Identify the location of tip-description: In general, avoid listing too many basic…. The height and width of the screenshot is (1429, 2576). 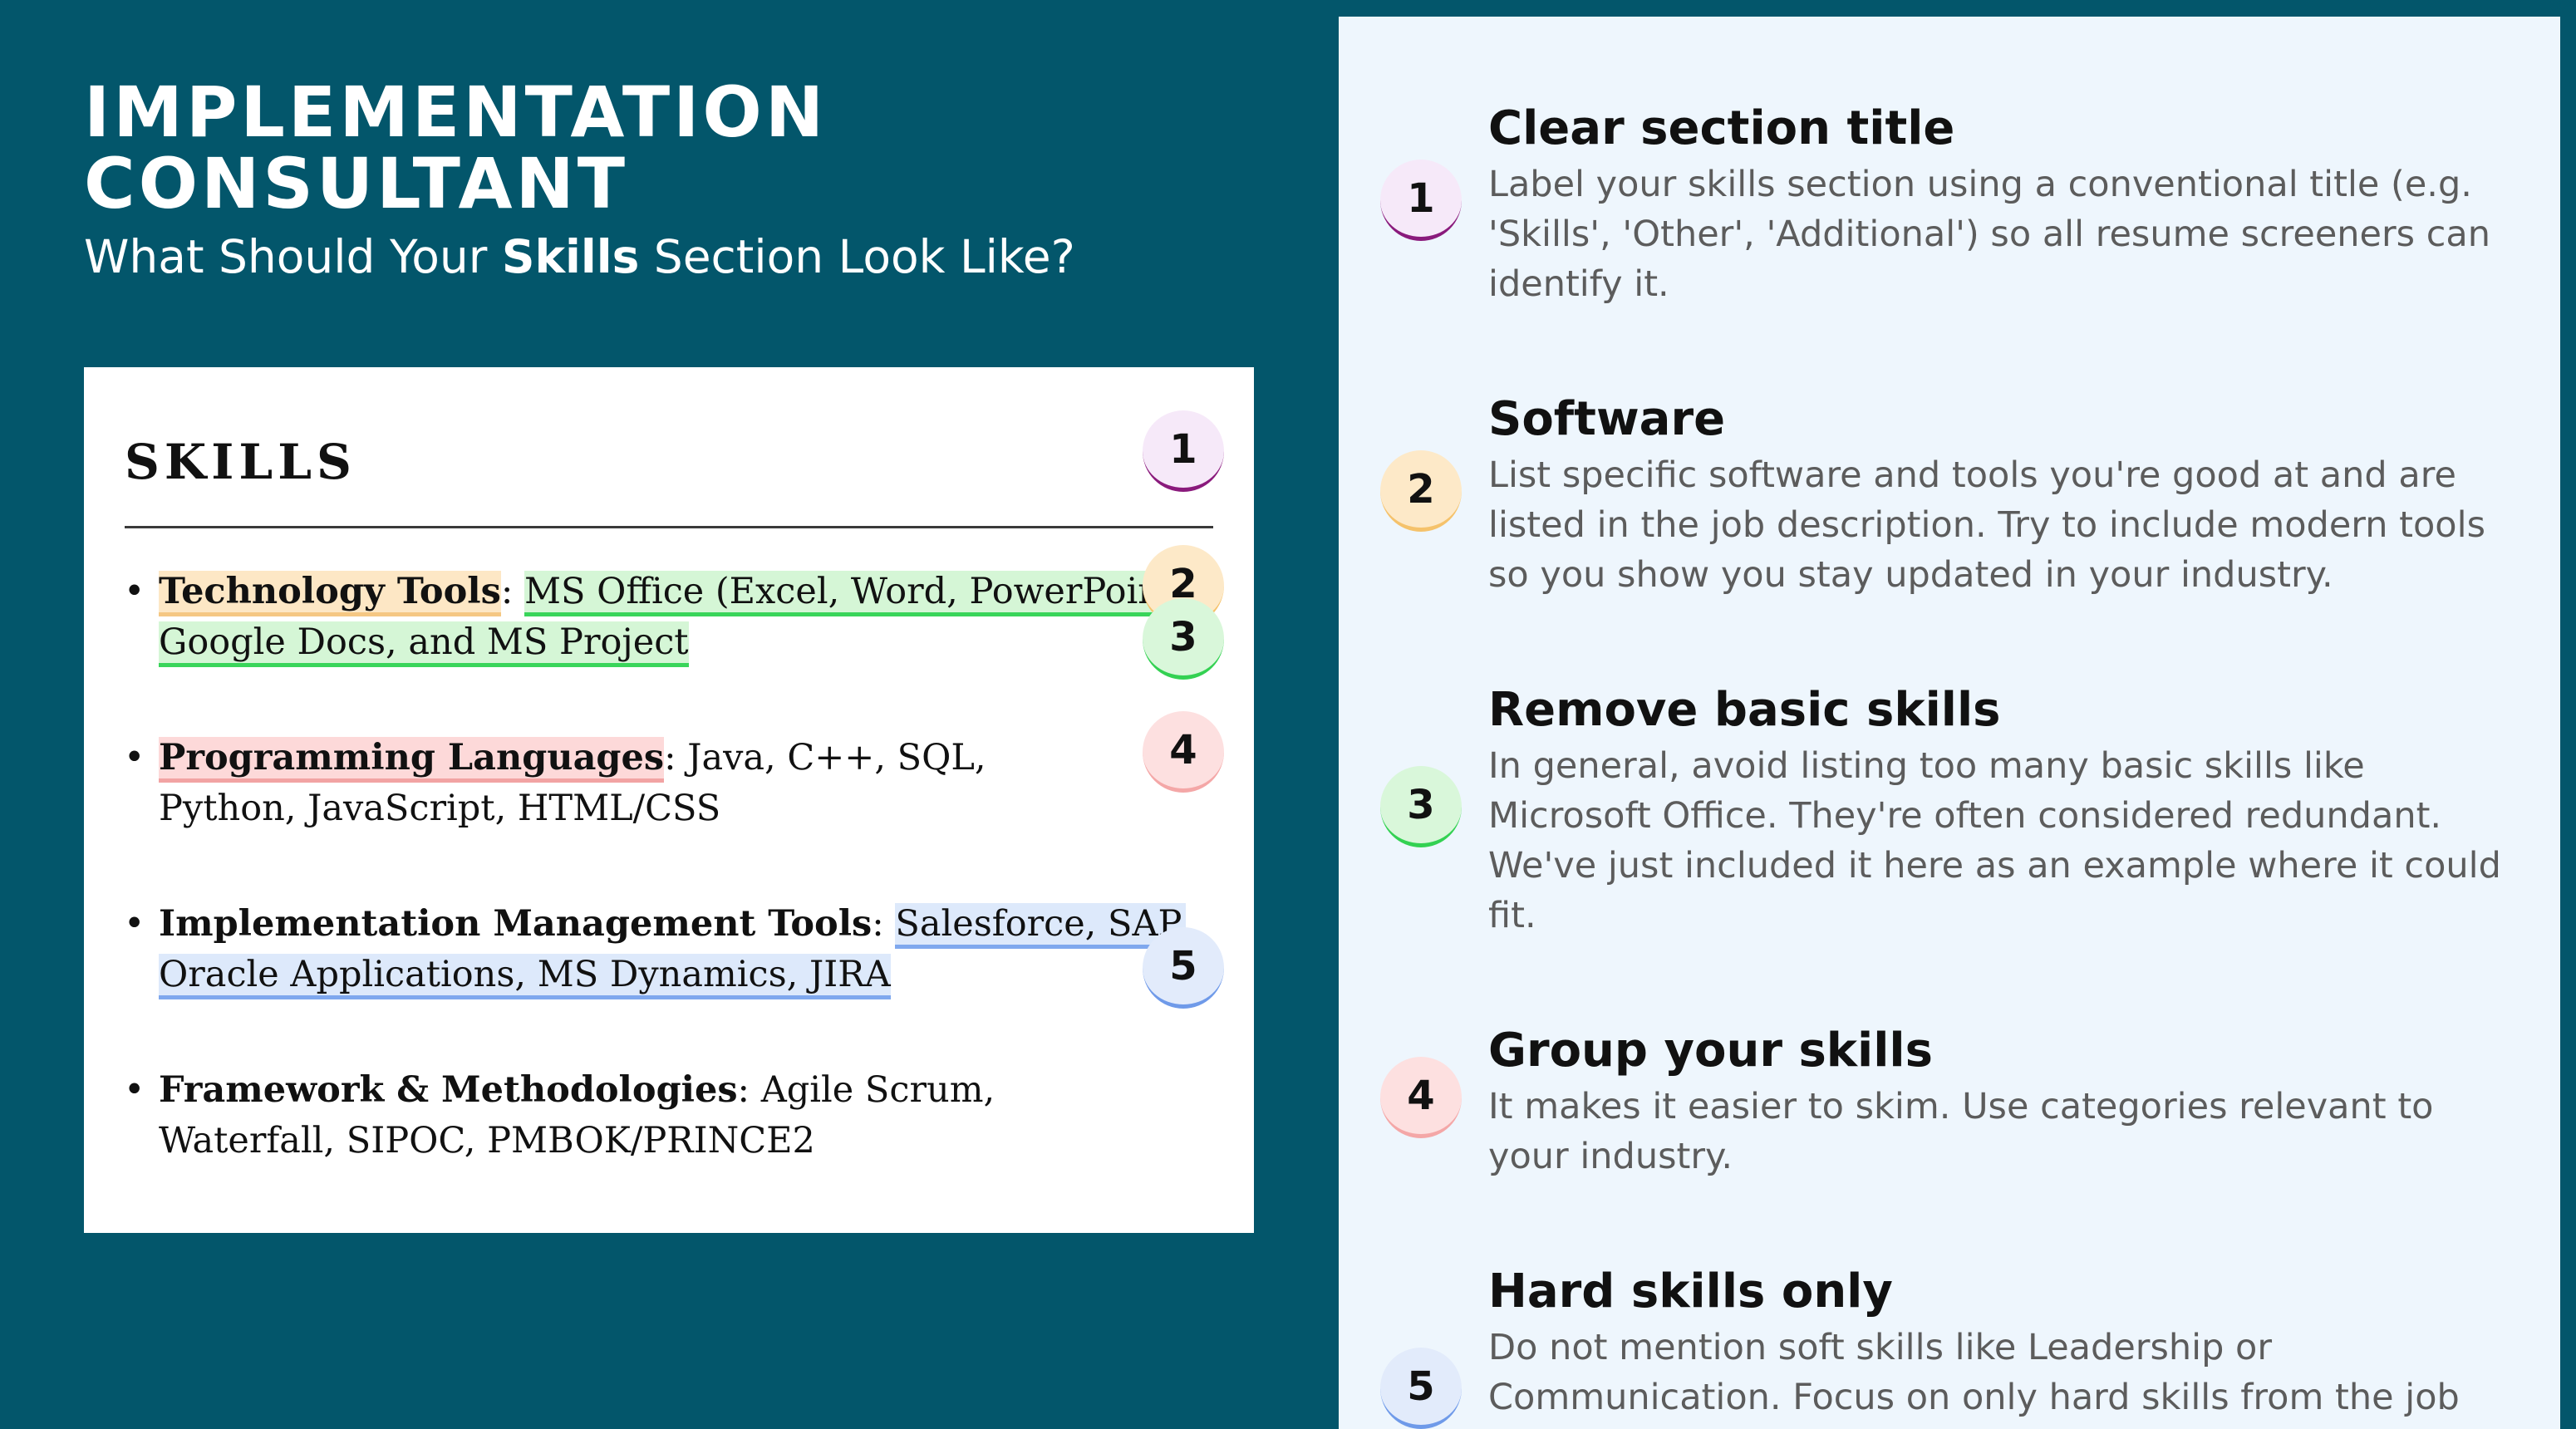
(1994, 840).